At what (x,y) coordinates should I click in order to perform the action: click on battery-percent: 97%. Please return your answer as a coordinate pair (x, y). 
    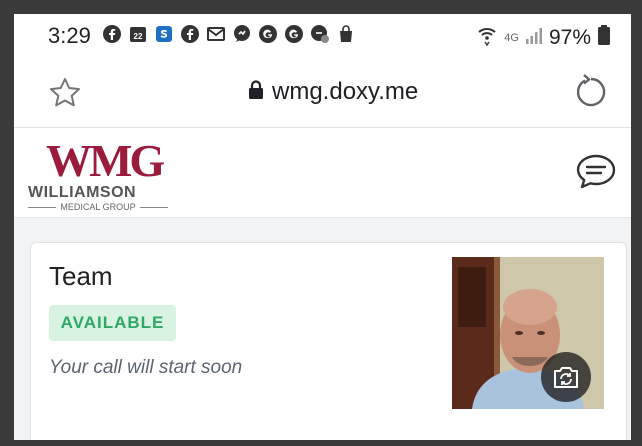
    Looking at the image, I should click on (569, 37).